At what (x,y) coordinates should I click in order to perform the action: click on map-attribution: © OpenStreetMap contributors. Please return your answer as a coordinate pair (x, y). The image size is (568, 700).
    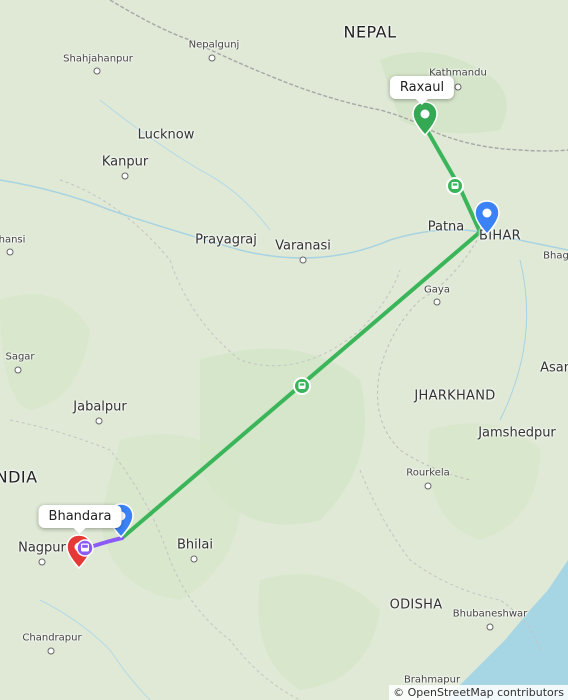
    Looking at the image, I should click on (478, 692).